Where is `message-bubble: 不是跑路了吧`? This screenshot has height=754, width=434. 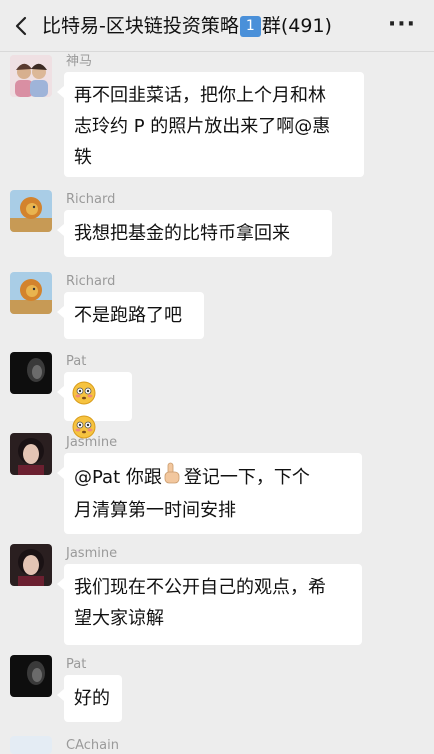
message-bubble: 不是跑路了吧 is located at coordinates (130, 315).